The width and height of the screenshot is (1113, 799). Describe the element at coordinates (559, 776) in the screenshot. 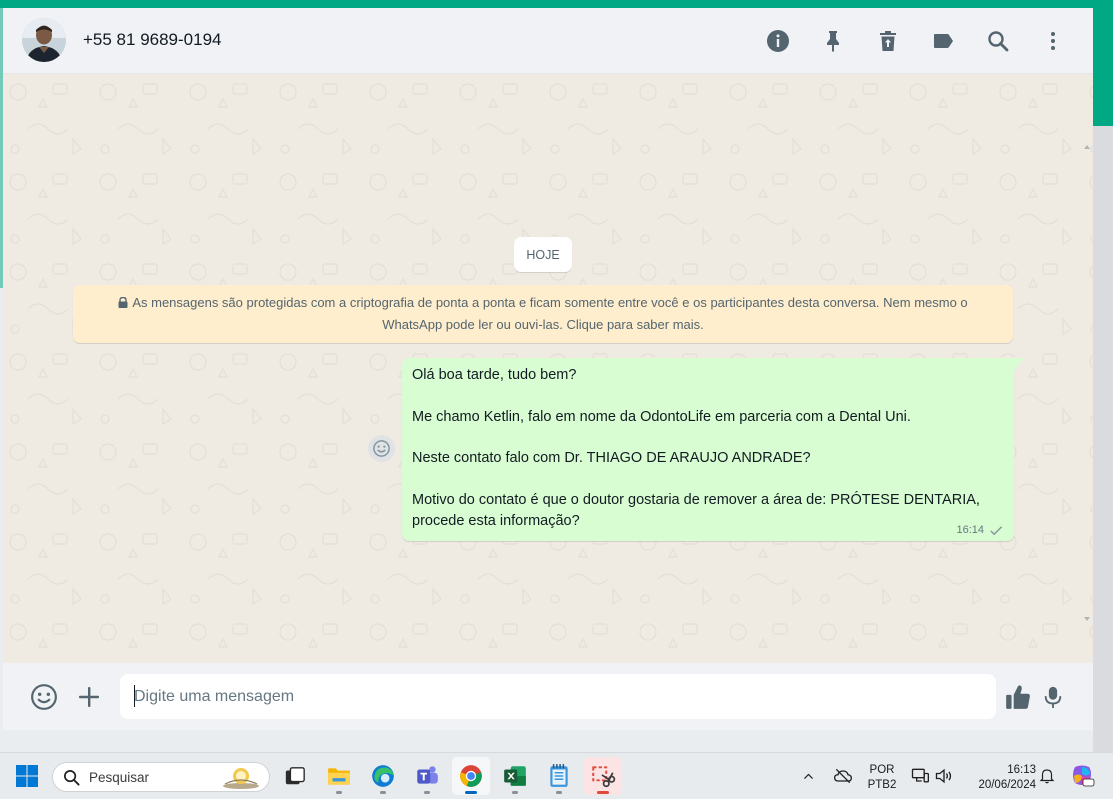

I see `notepad-icon` at that location.